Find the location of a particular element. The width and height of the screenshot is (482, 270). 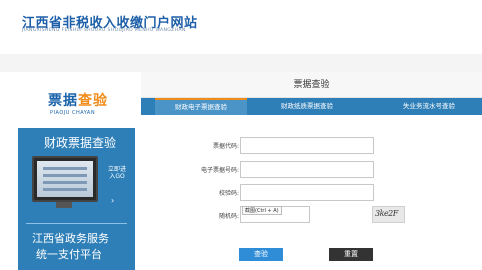

section-title: 财政票据查验 is located at coordinates (80, 142).